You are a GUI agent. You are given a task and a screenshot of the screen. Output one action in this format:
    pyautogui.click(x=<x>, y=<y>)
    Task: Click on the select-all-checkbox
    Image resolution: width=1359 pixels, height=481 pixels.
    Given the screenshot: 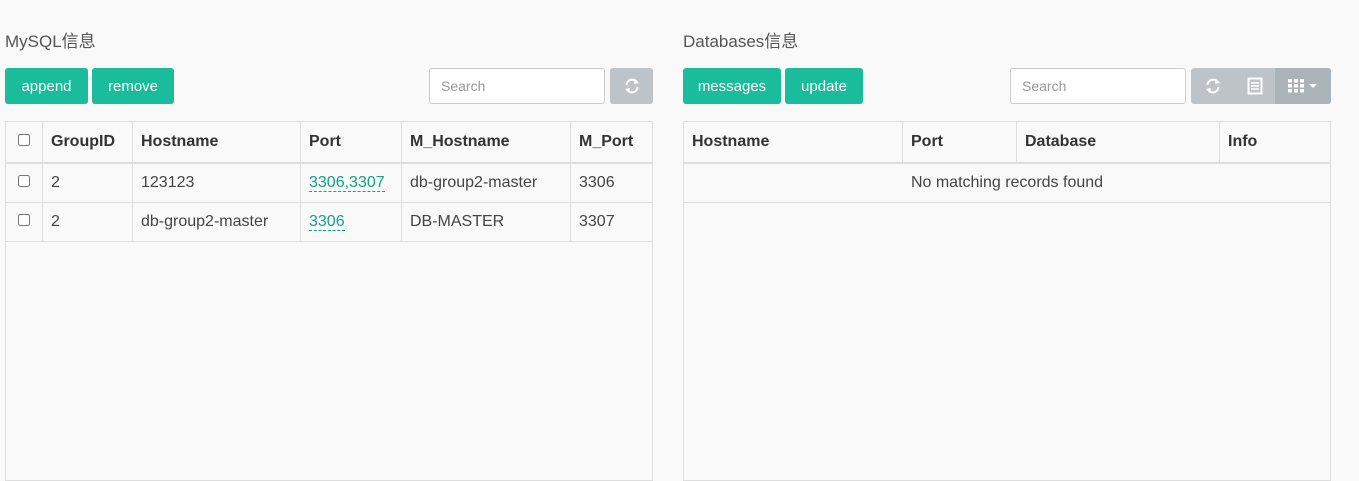 What is the action you would take?
    pyautogui.click(x=24, y=140)
    